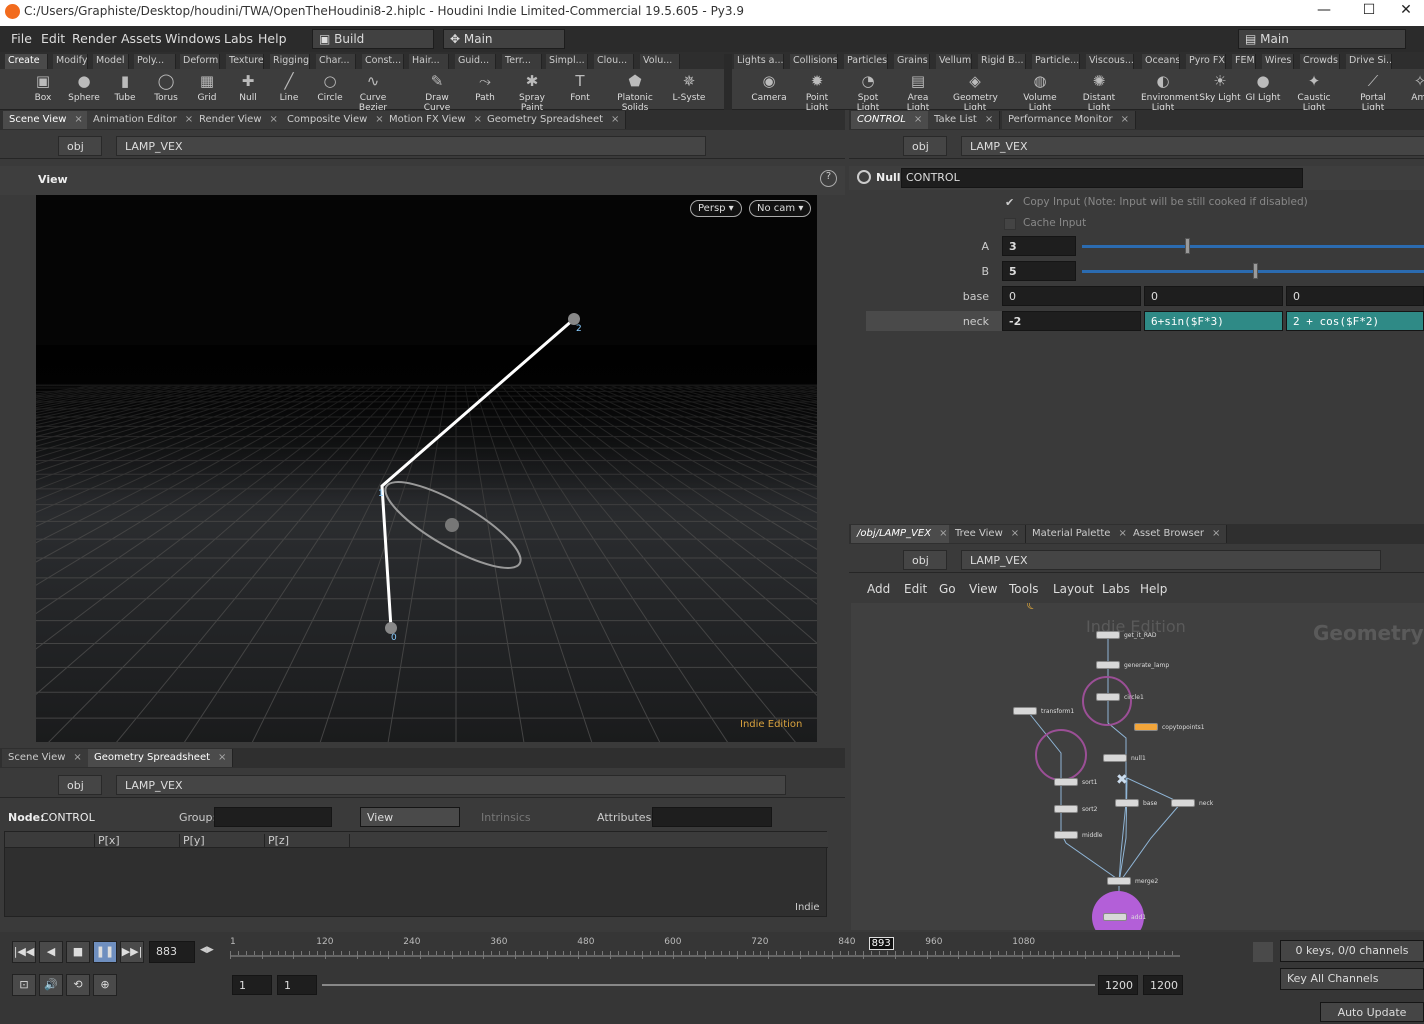 This screenshot has width=1424, height=1024. What do you see at coordinates (866, 61) in the screenshot?
I see `shelf-tab-right-2: Particles` at bounding box center [866, 61].